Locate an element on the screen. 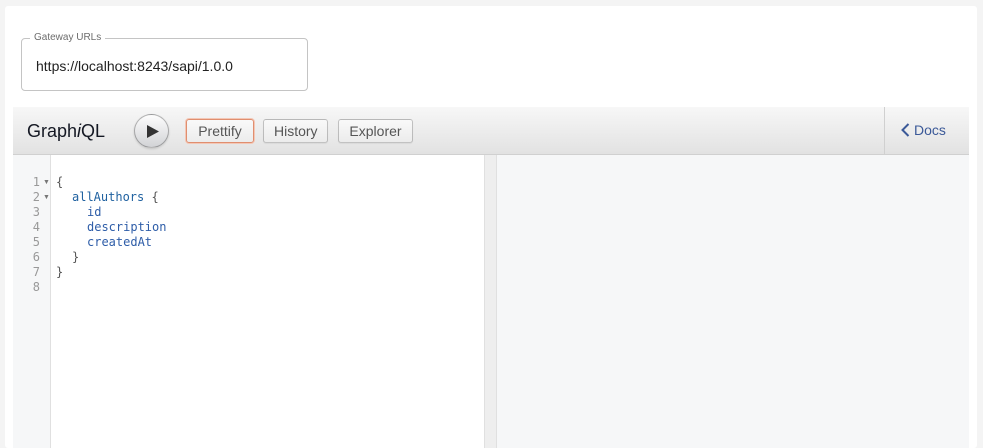 The image size is (983, 448). code-field: allAuthors is located at coordinates (108, 197).